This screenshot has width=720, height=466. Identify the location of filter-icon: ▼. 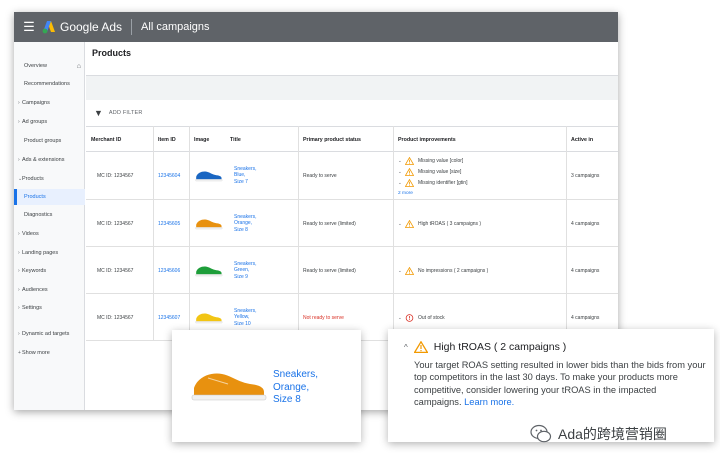
(98, 113).